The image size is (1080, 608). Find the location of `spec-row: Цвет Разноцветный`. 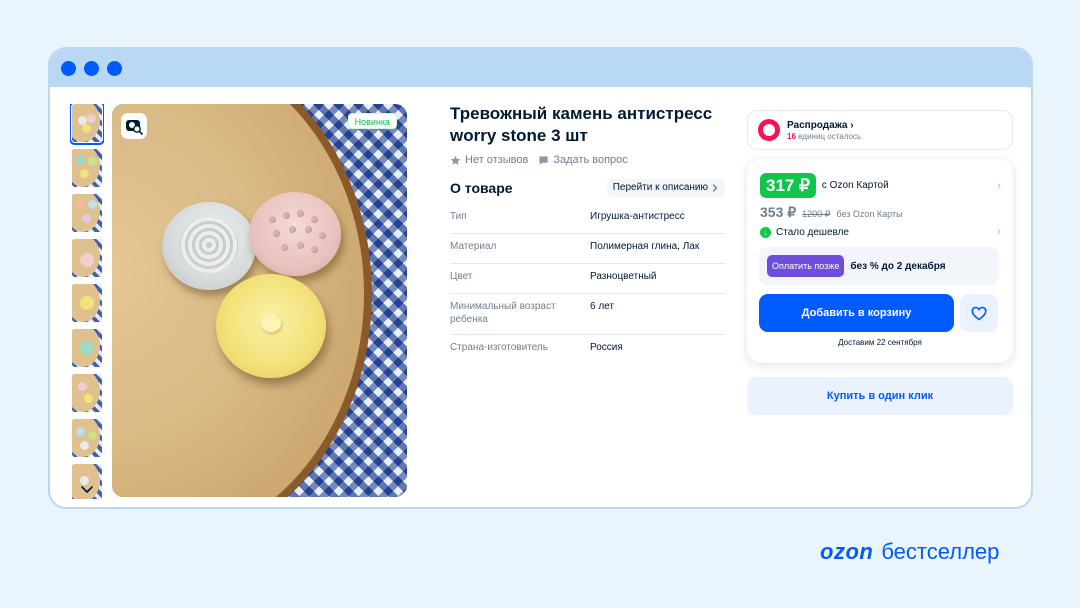

spec-row: Цвет Разноцветный is located at coordinates (587, 279).